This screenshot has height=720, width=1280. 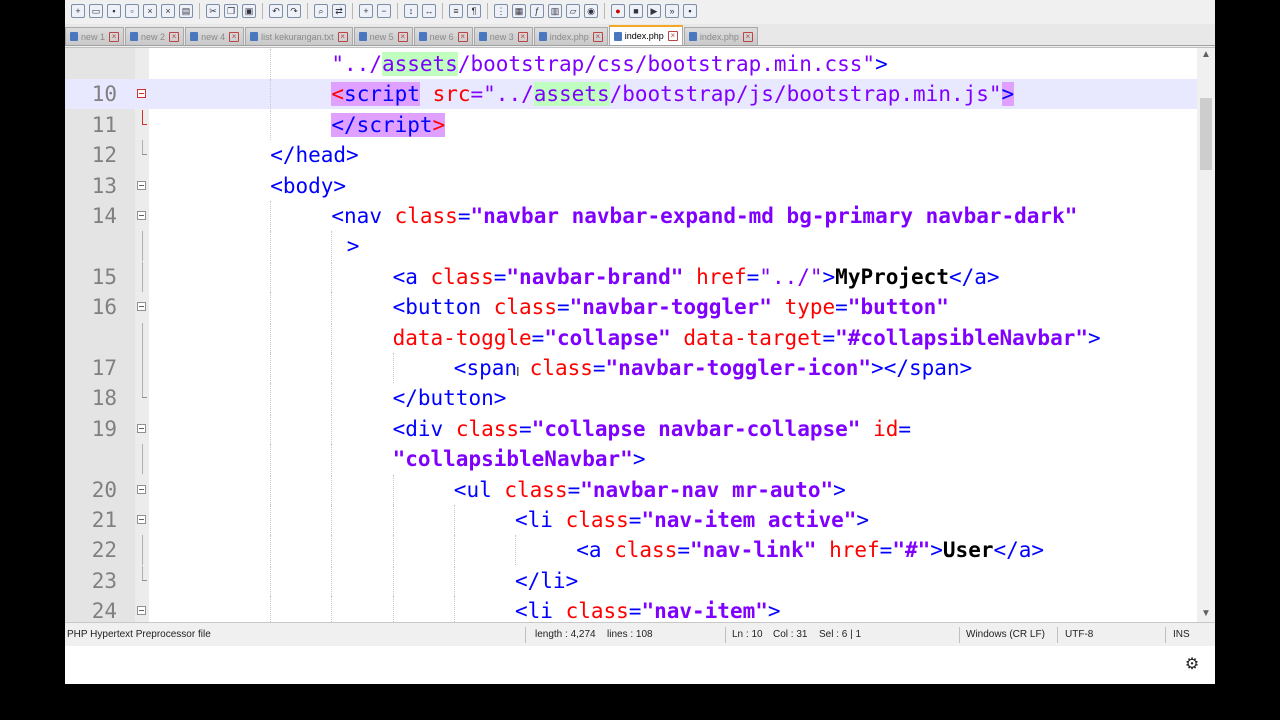 I want to click on run-macro-multiple-icon: », so click(x=672, y=11).